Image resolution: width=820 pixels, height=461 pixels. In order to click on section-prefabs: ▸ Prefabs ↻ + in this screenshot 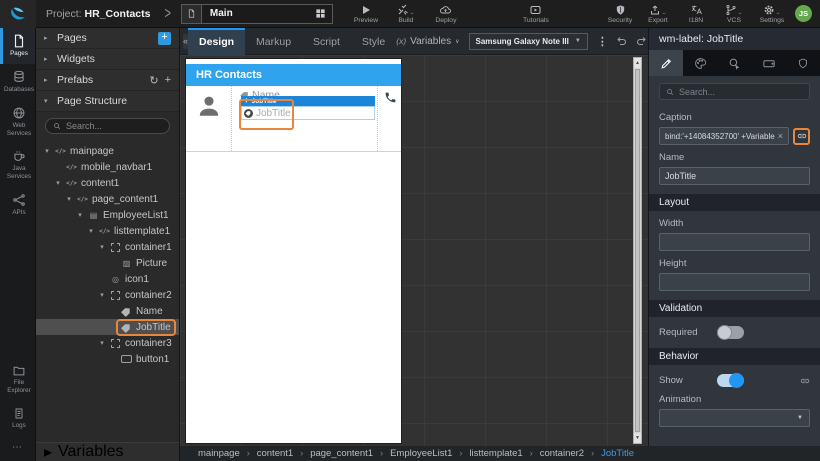, I will do `click(107, 80)`.